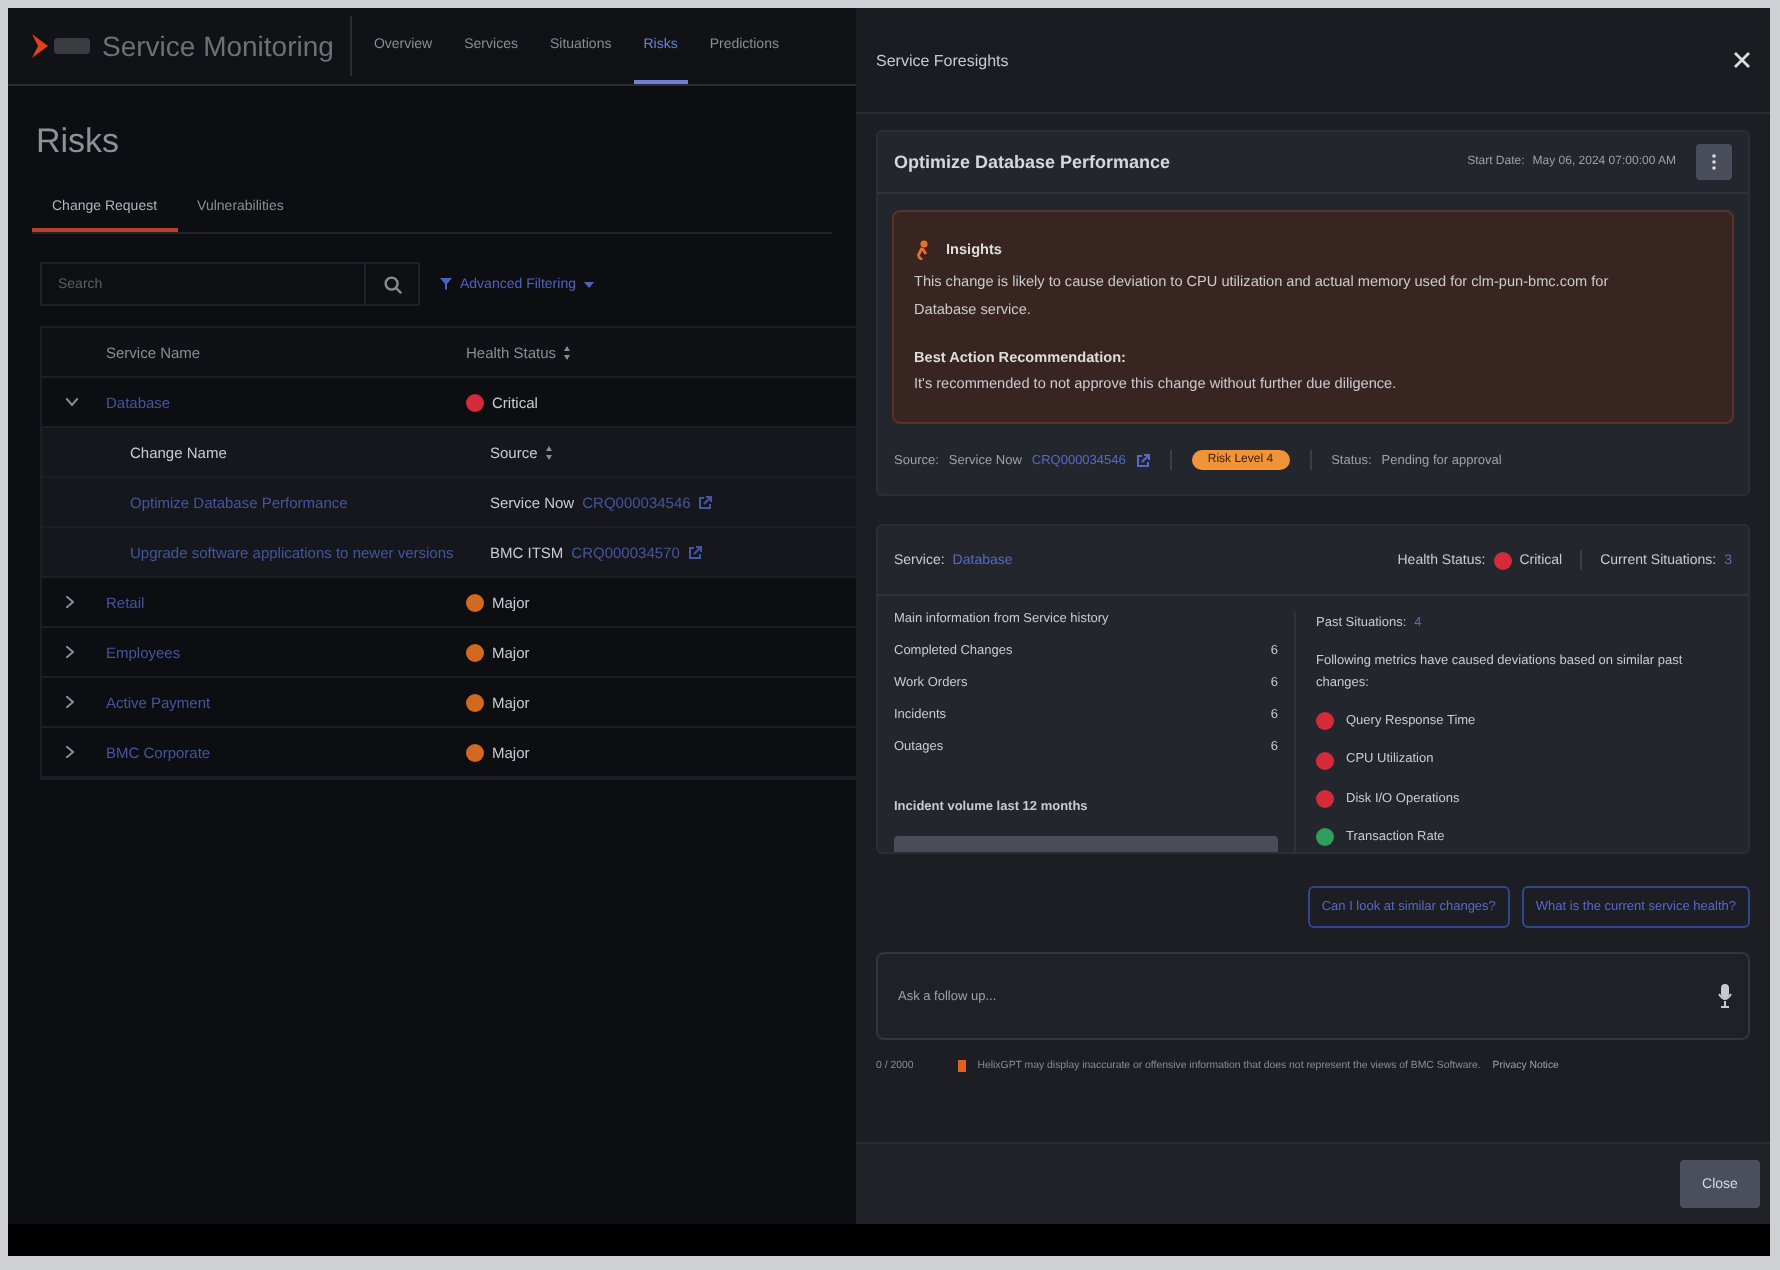  Describe the element at coordinates (227, 46) in the screenshot. I see `product-name: Service Monitoring` at that location.